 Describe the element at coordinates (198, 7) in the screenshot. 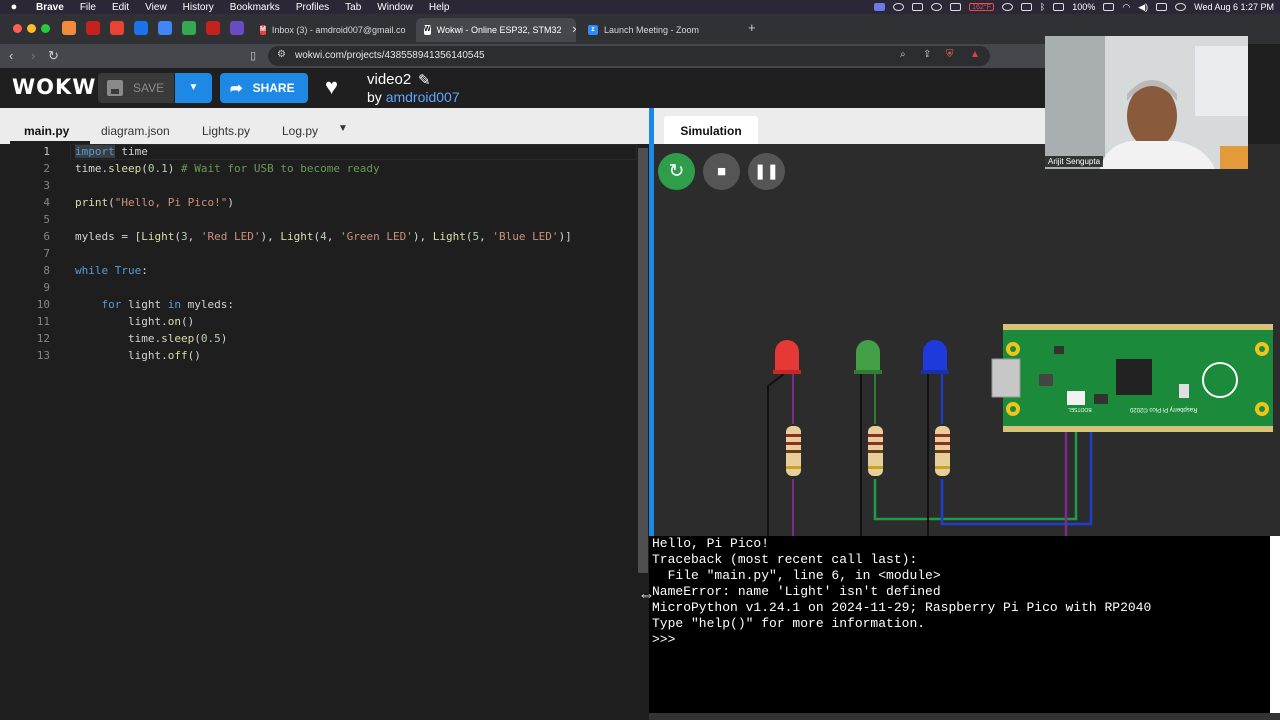

I see `menu-history: History` at that location.